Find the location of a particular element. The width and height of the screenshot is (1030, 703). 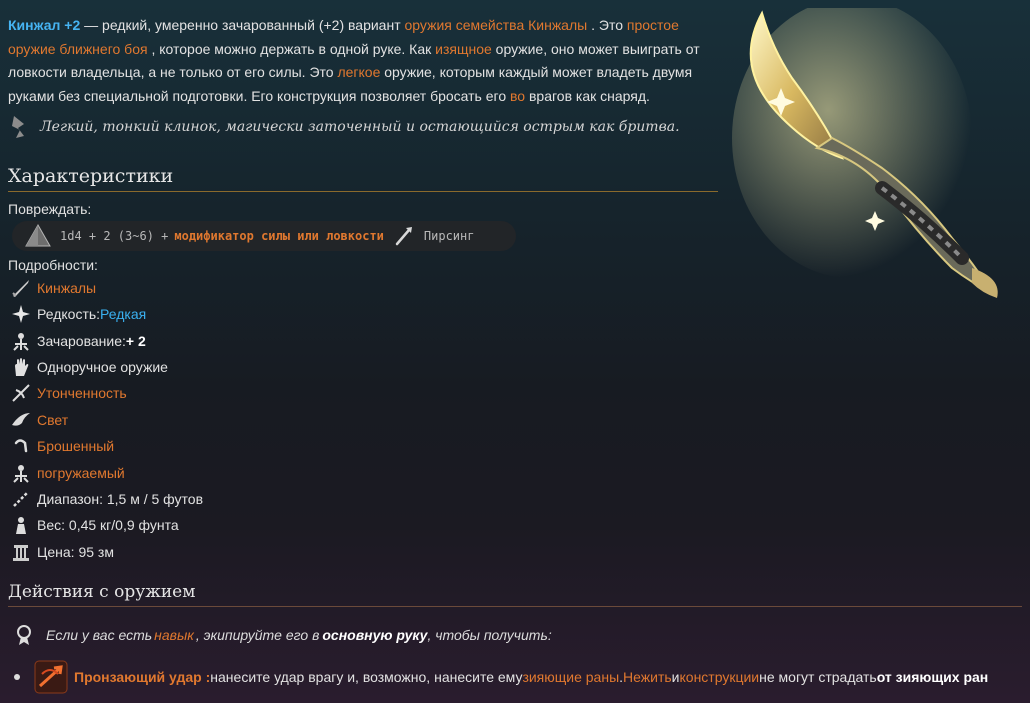

link-dagger-family: оружия семейства Кинжалы is located at coordinates (496, 25).